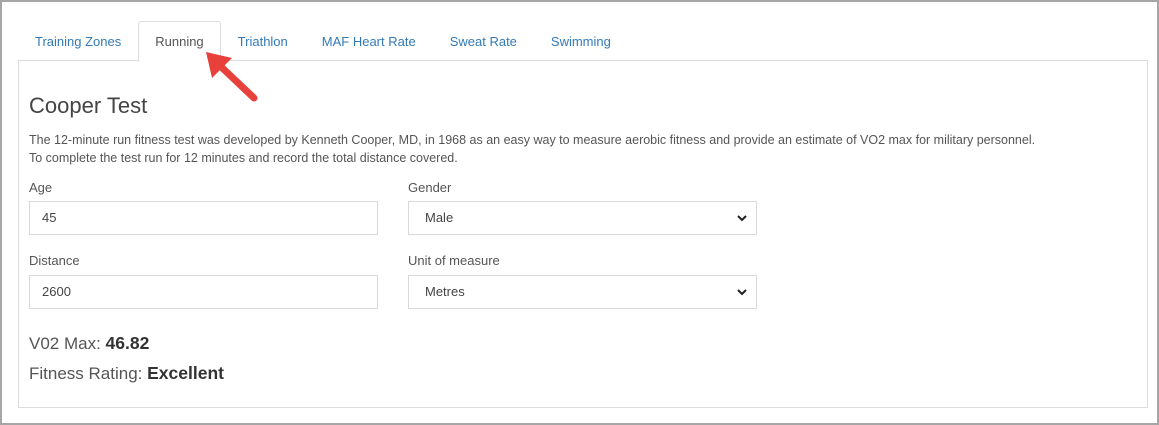 The image size is (1159, 425). I want to click on fitness-rating-label: Fitness Rating:, so click(86, 373).